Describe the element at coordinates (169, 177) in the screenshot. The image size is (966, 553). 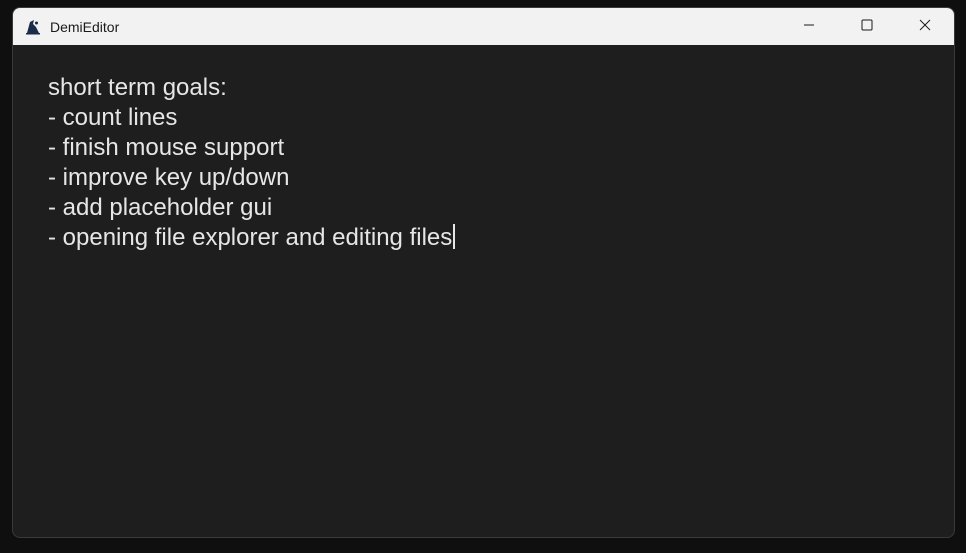
I see `editor-line: - improve key up/down` at that location.